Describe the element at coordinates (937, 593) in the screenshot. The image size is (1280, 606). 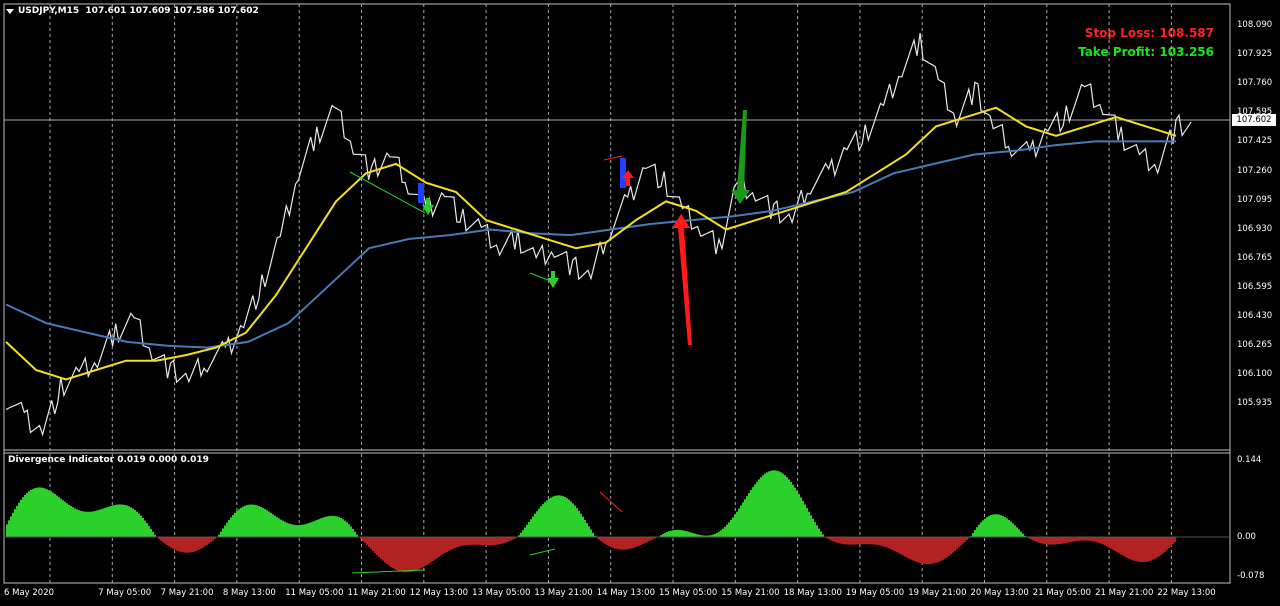
I see `time-tick: 19 May 21:00` at that location.